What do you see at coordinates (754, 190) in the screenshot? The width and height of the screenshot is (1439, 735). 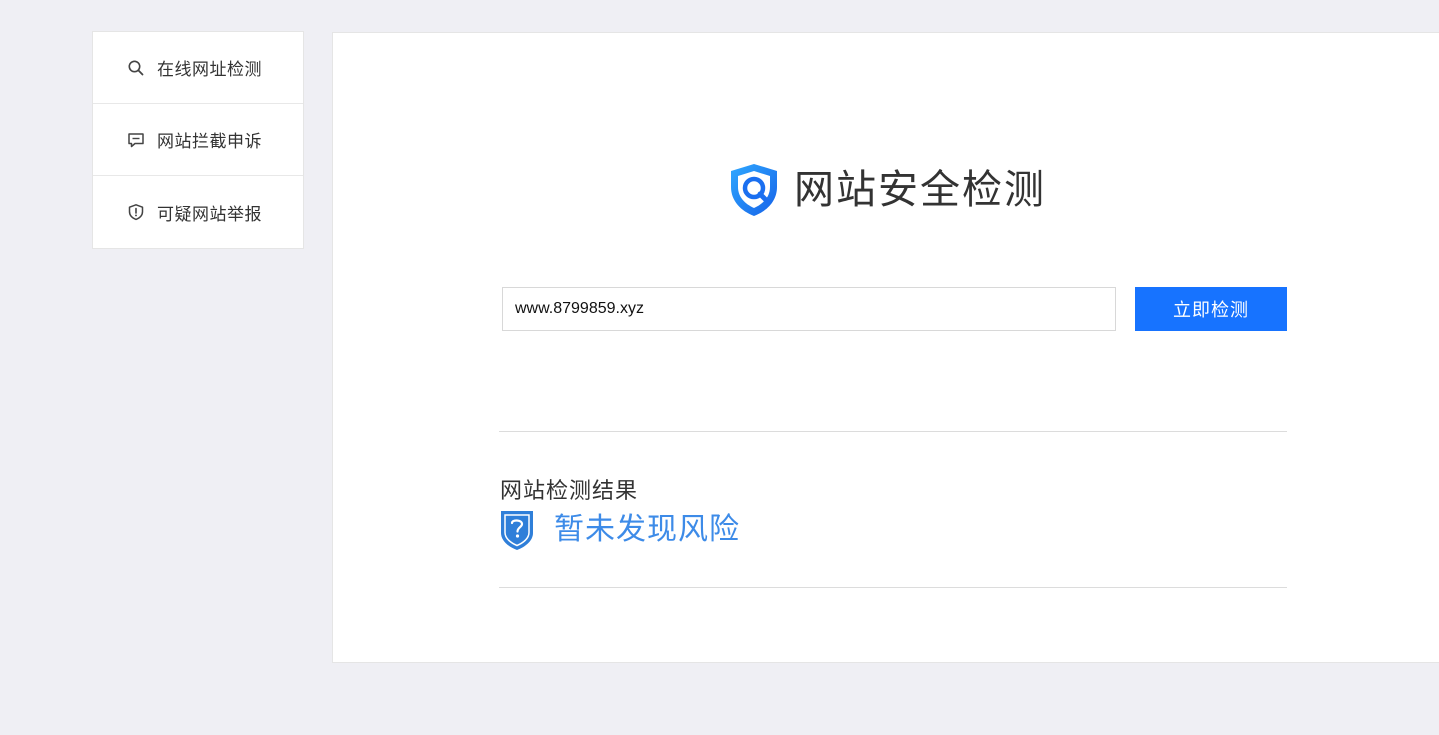 I see `shield-search-logo-icon` at bounding box center [754, 190].